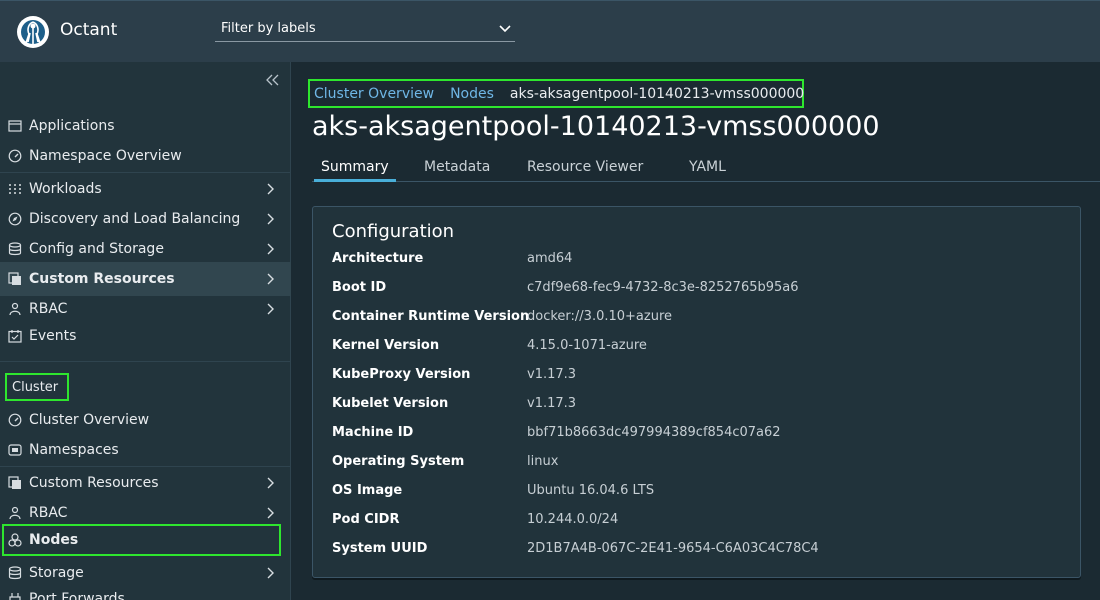 This screenshot has width=1100, height=600. I want to click on cluster-section-label: Cluster, so click(37, 387).